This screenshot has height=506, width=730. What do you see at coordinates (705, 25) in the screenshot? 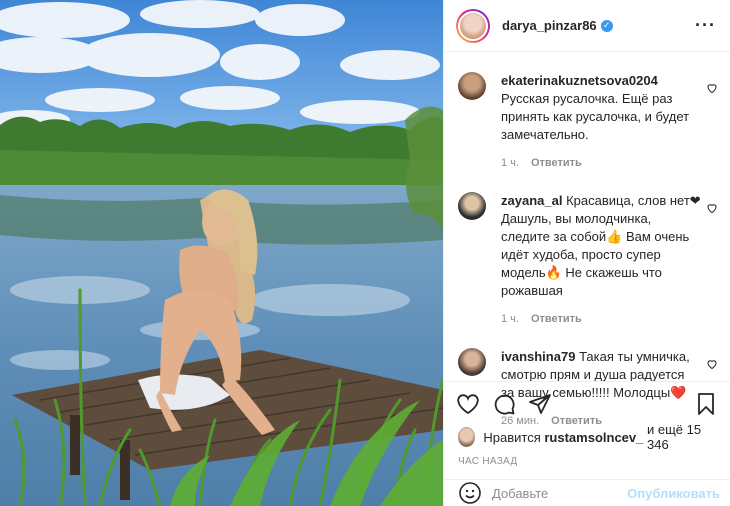
I see `more-options-icon: ···` at bounding box center [705, 25].